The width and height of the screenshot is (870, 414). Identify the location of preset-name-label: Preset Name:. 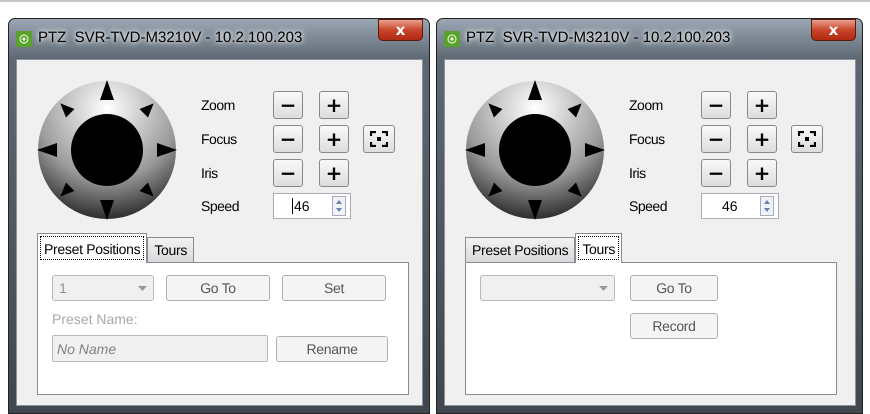
(95, 319).